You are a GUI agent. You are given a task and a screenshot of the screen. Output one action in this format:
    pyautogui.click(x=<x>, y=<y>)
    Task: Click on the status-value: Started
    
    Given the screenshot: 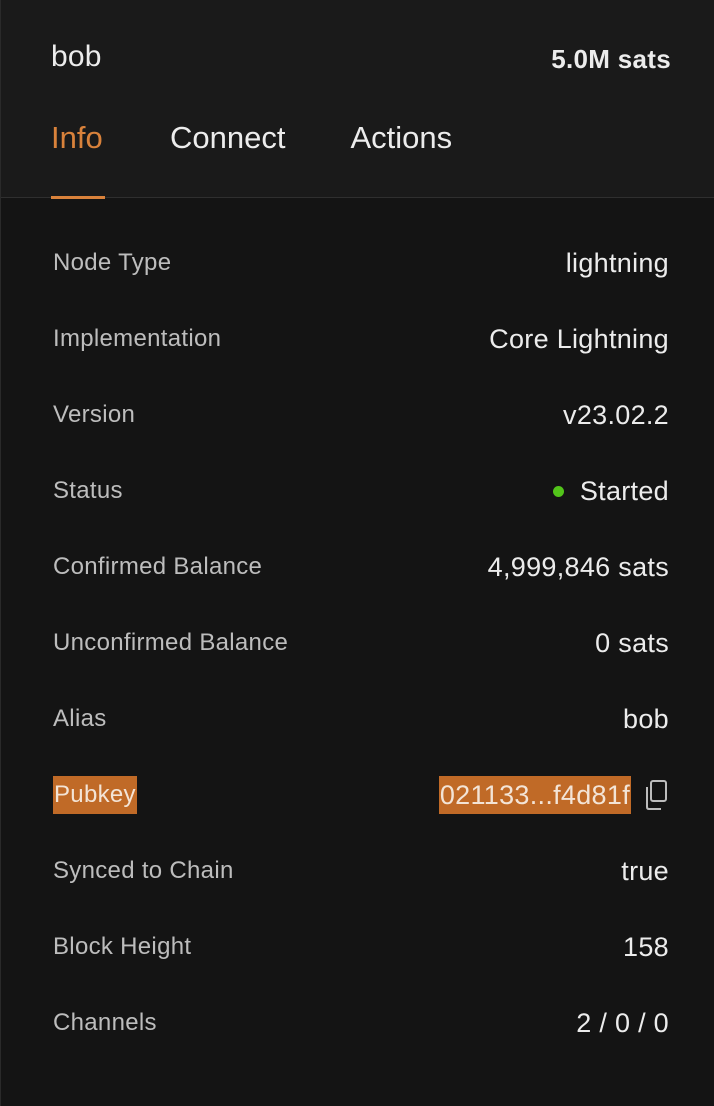 What is the action you would take?
    pyautogui.click(x=610, y=491)
    